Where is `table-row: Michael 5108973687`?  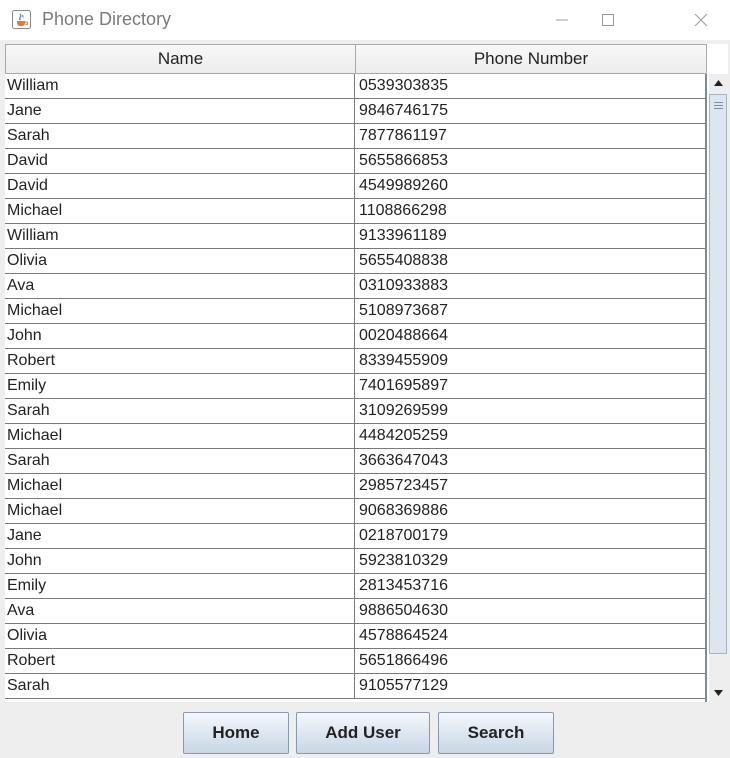
table-row: Michael 5108973687 is located at coordinates (355, 311).